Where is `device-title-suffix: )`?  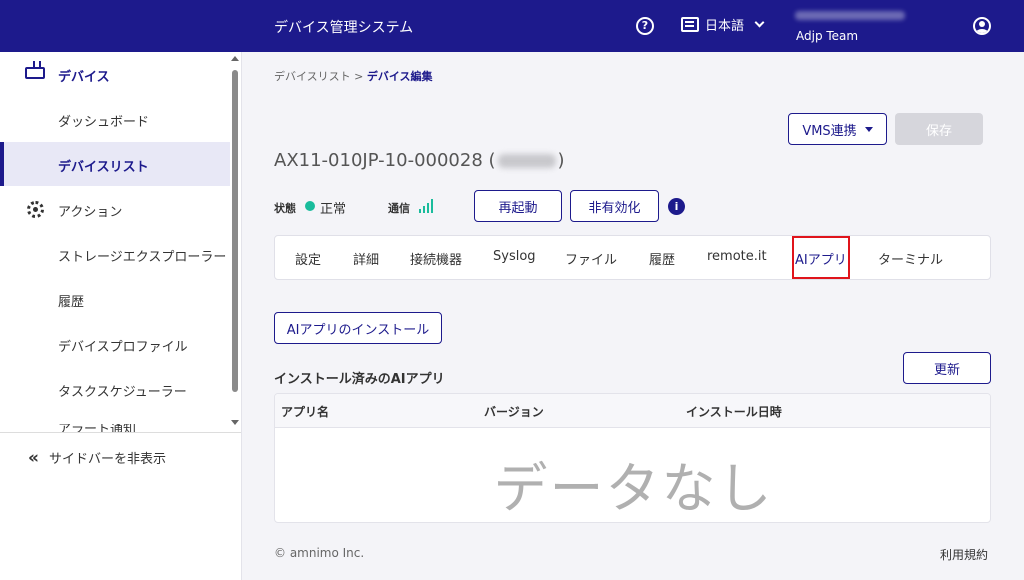 device-title-suffix: ) is located at coordinates (561, 160).